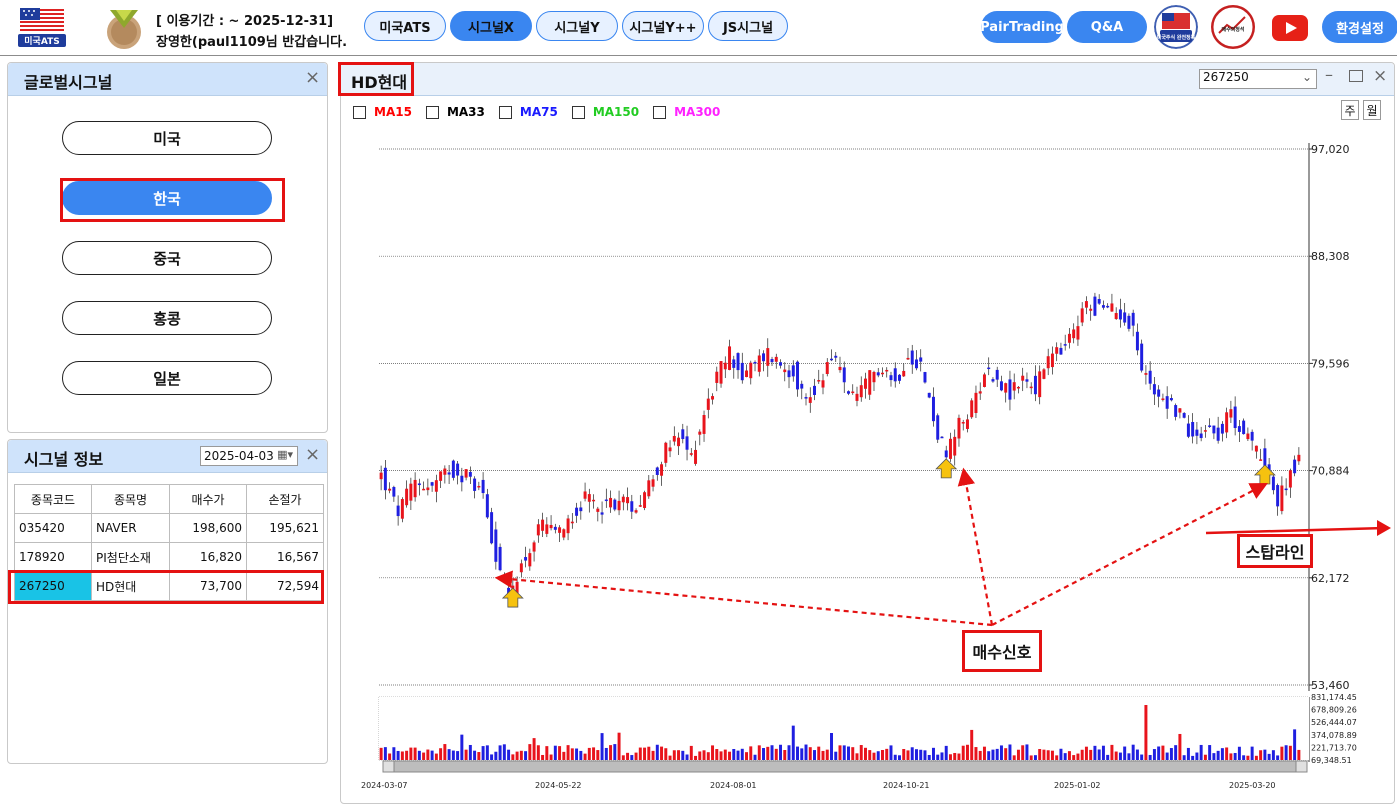 The height and width of the screenshot is (807, 1397). What do you see at coordinates (68, 82) in the screenshot?
I see `global-signal-title: 글로벌시그널` at bounding box center [68, 82].